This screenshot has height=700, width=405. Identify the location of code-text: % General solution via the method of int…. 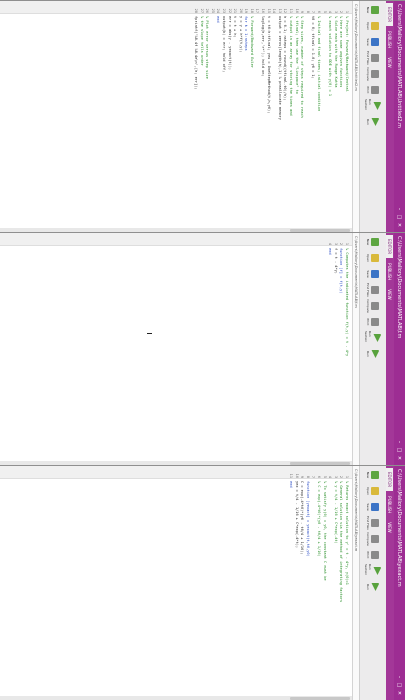
(341, 542).